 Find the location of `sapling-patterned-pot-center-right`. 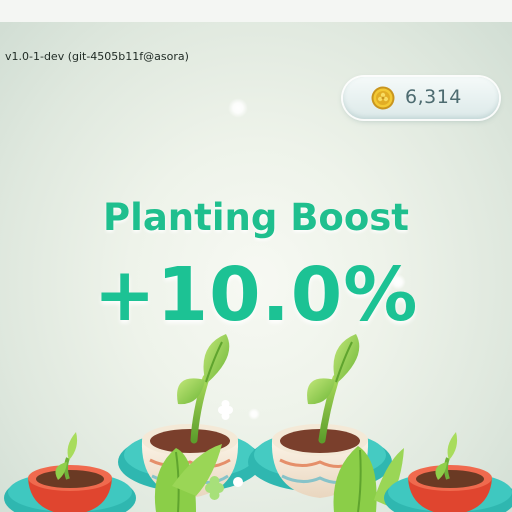

sapling-patterned-pot-center-right is located at coordinates (326, 423).